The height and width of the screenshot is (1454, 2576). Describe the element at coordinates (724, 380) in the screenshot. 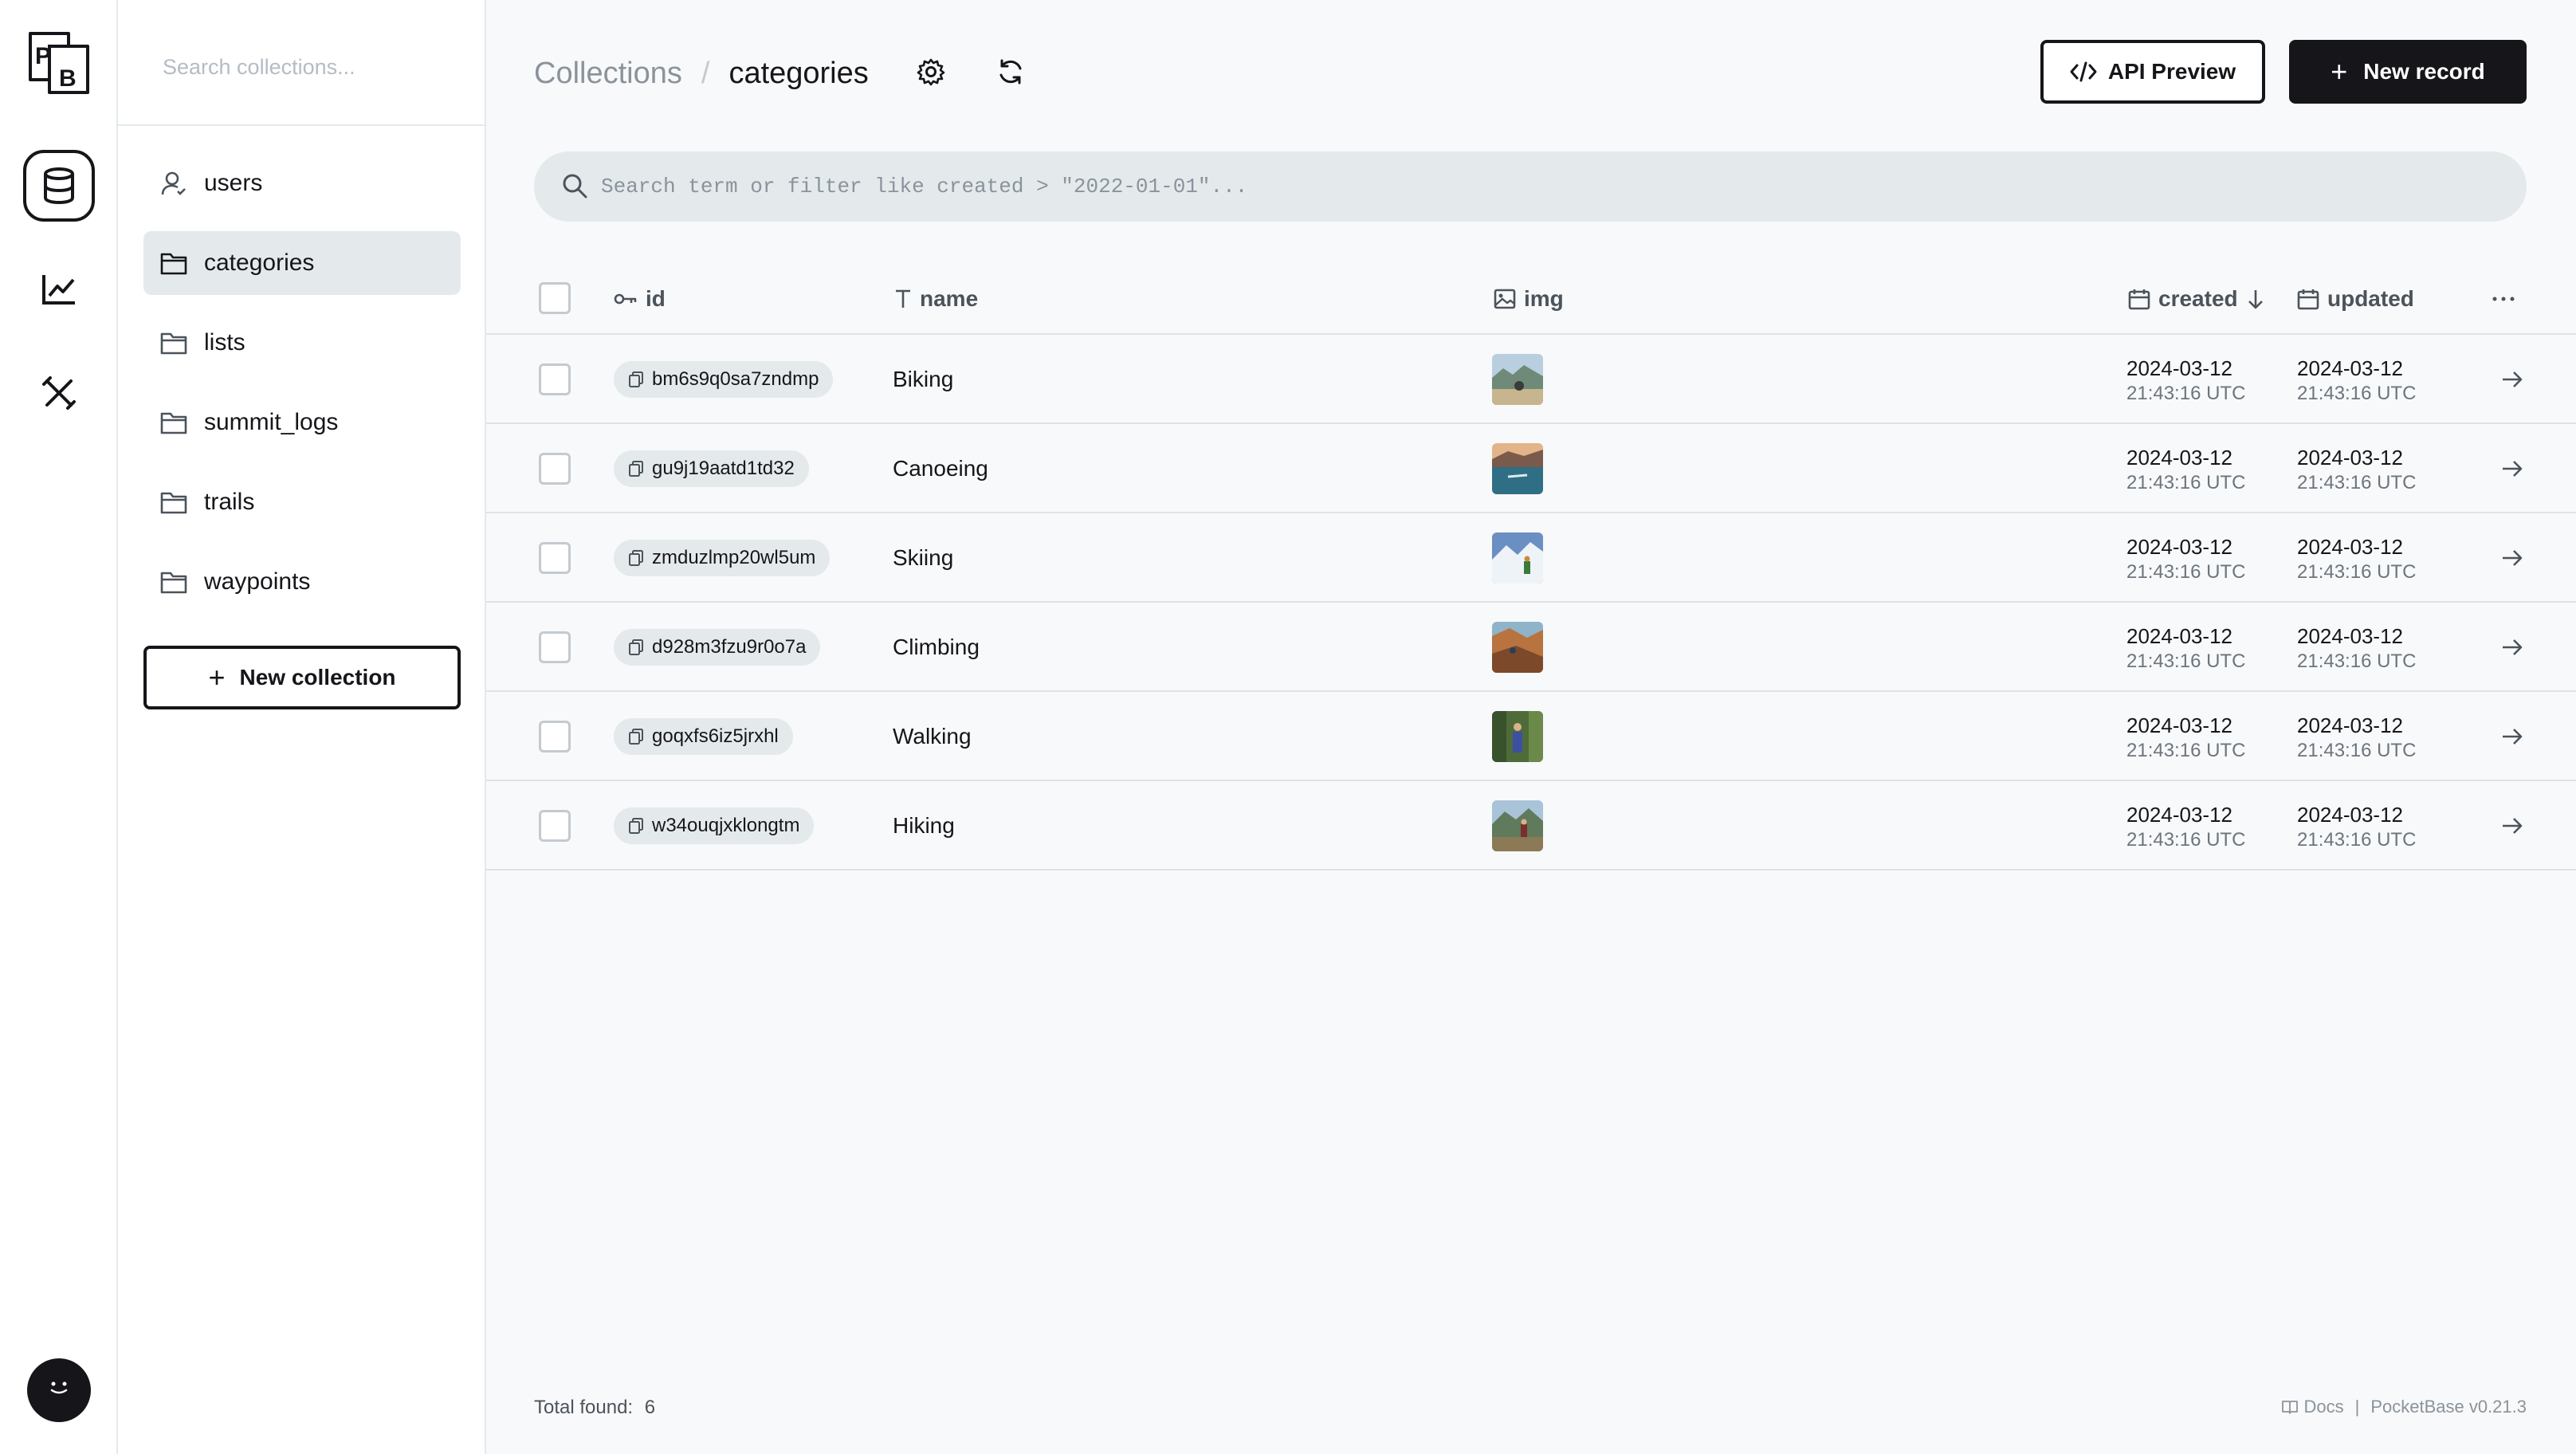

I see `record-id-copy: bm6s9q0sa7zndmp` at that location.